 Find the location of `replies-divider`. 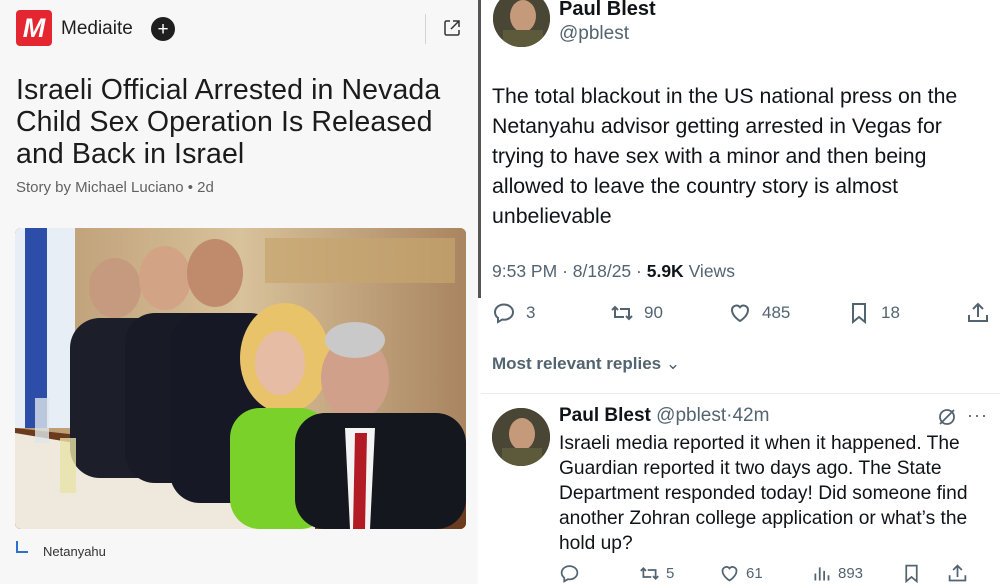

replies-divider is located at coordinates (740, 393).